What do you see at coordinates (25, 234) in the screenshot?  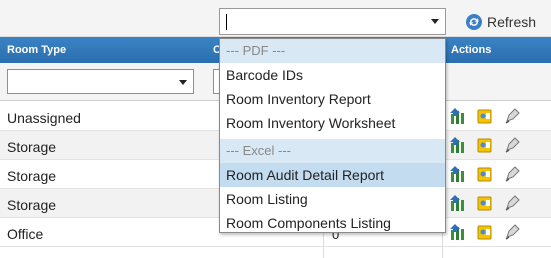 I see `room-type-cell: Office` at bounding box center [25, 234].